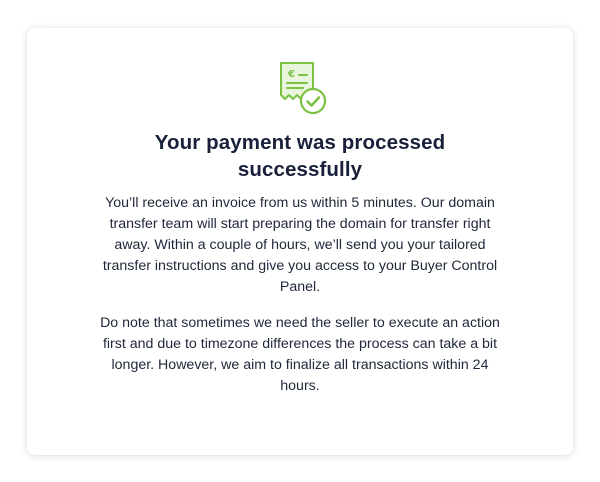  Describe the element at coordinates (300, 156) in the screenshot. I see `confirmation-title: Your payment was processed successfully` at that location.